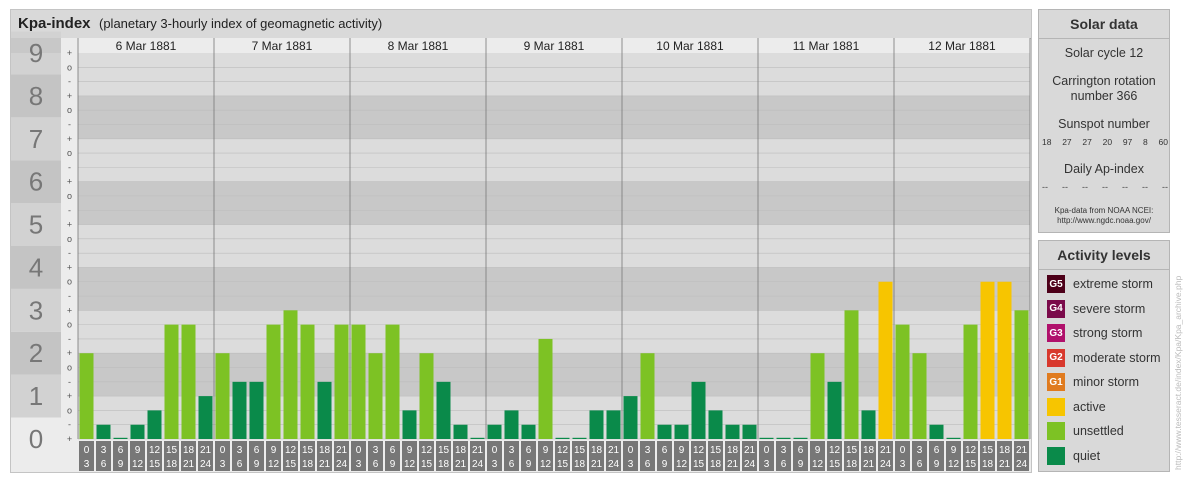  Describe the element at coordinates (1104, 53) in the screenshot. I see `solar-cycle: Solar cycle 12` at that location.